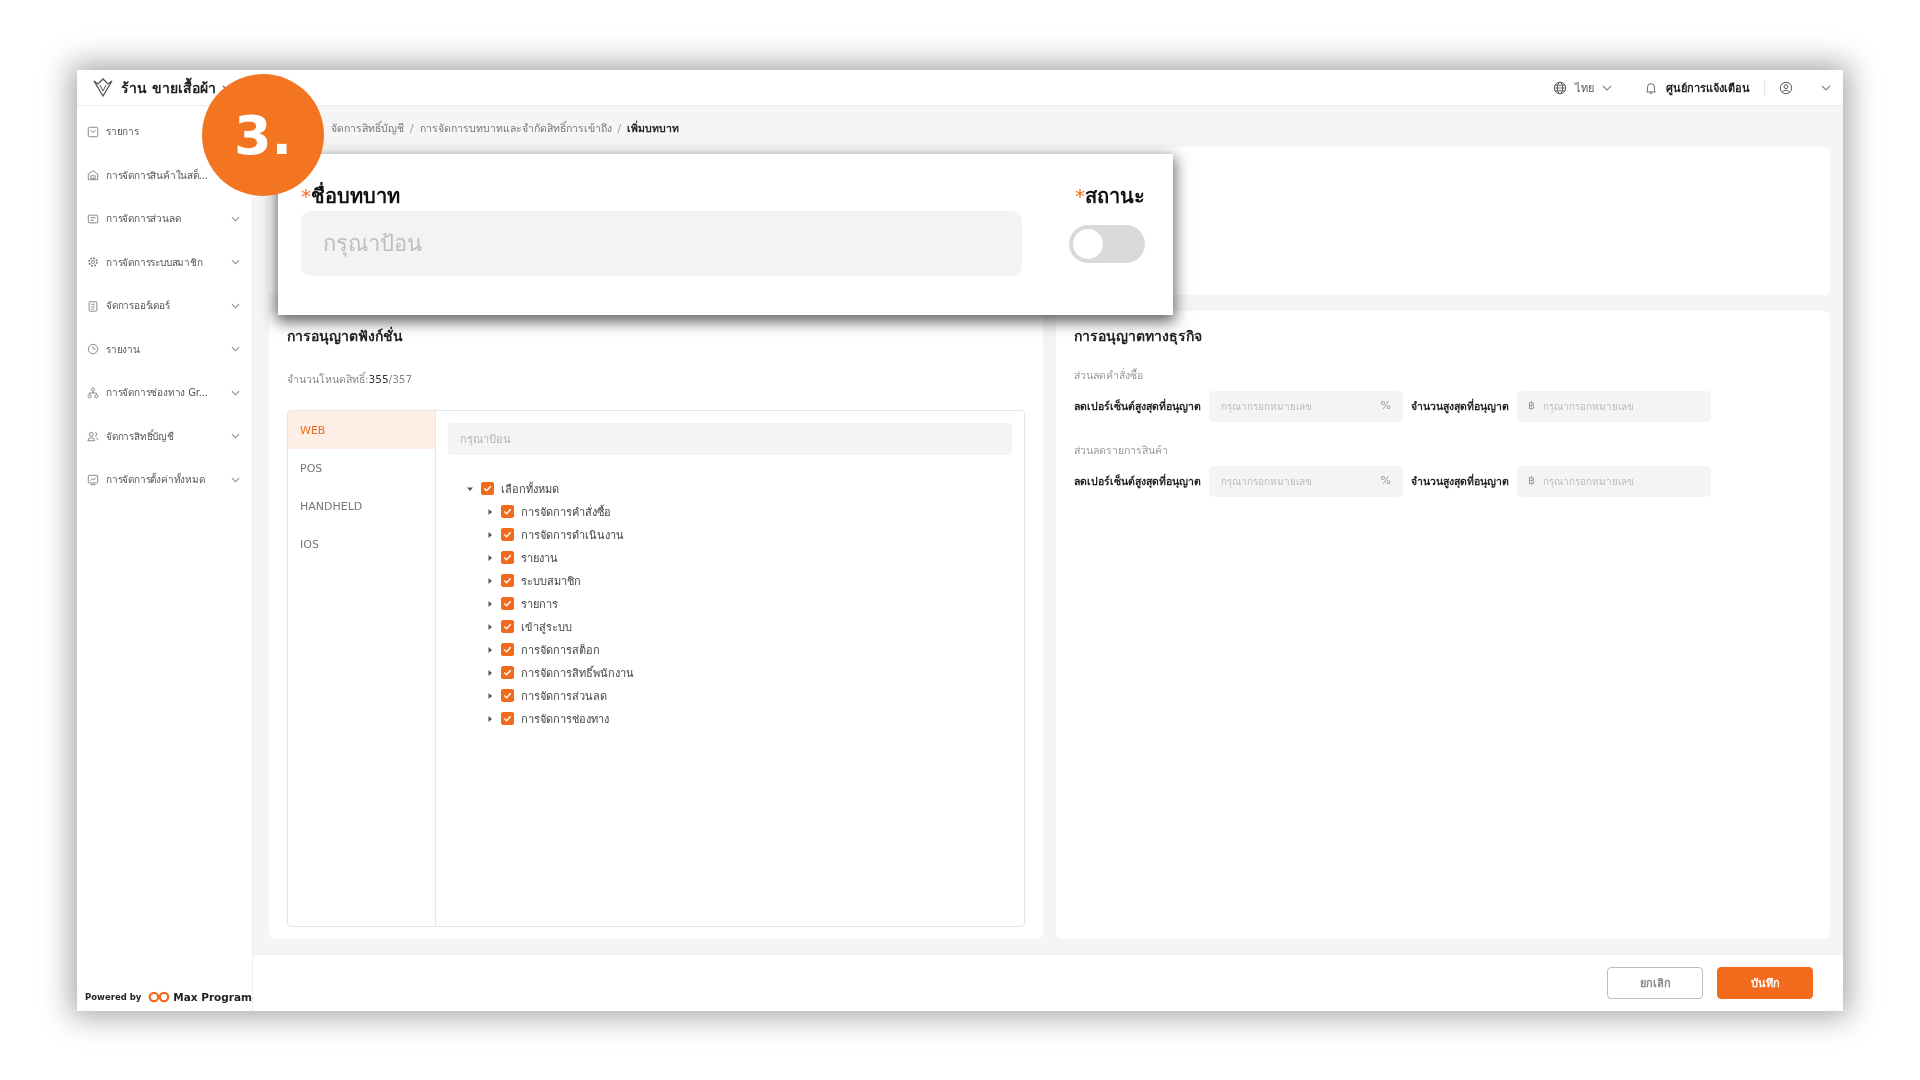 The width and height of the screenshot is (1920, 1080). I want to click on language-selector: ไทย, so click(1584, 87).